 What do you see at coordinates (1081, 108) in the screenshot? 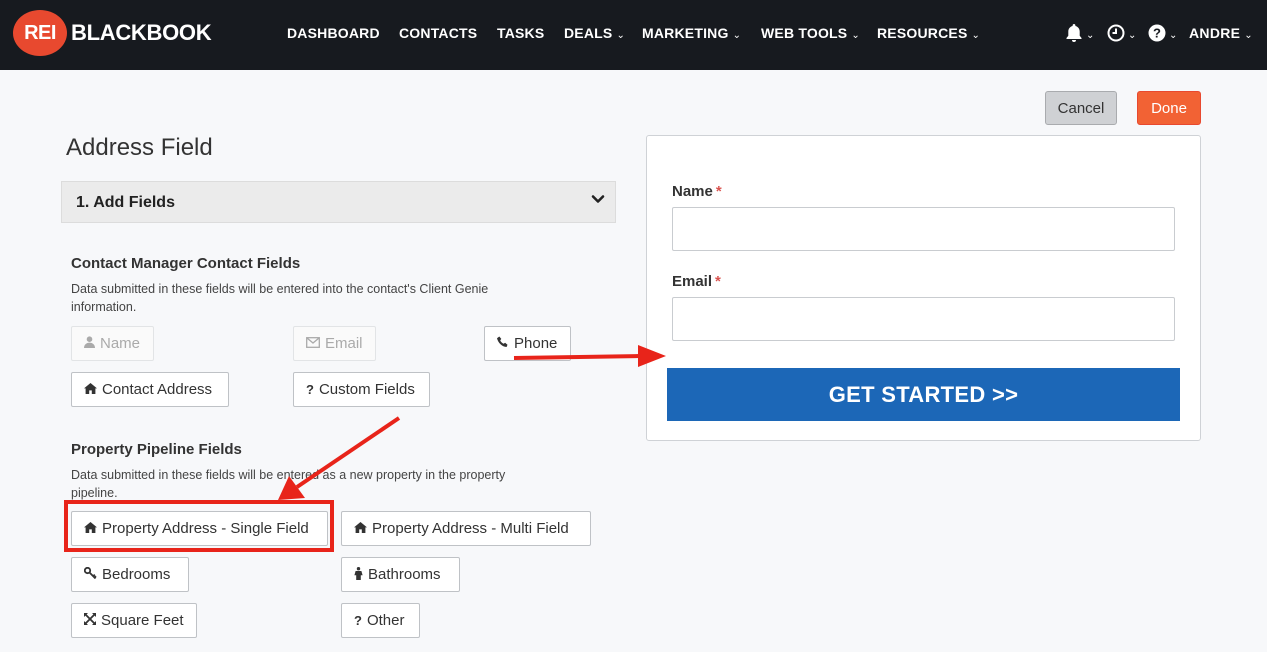
I see `cancel-button: Cancel` at bounding box center [1081, 108].